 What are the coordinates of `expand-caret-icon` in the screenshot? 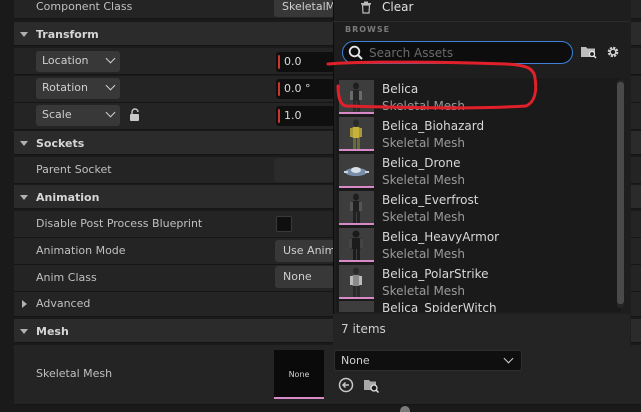 It's located at (24, 304).